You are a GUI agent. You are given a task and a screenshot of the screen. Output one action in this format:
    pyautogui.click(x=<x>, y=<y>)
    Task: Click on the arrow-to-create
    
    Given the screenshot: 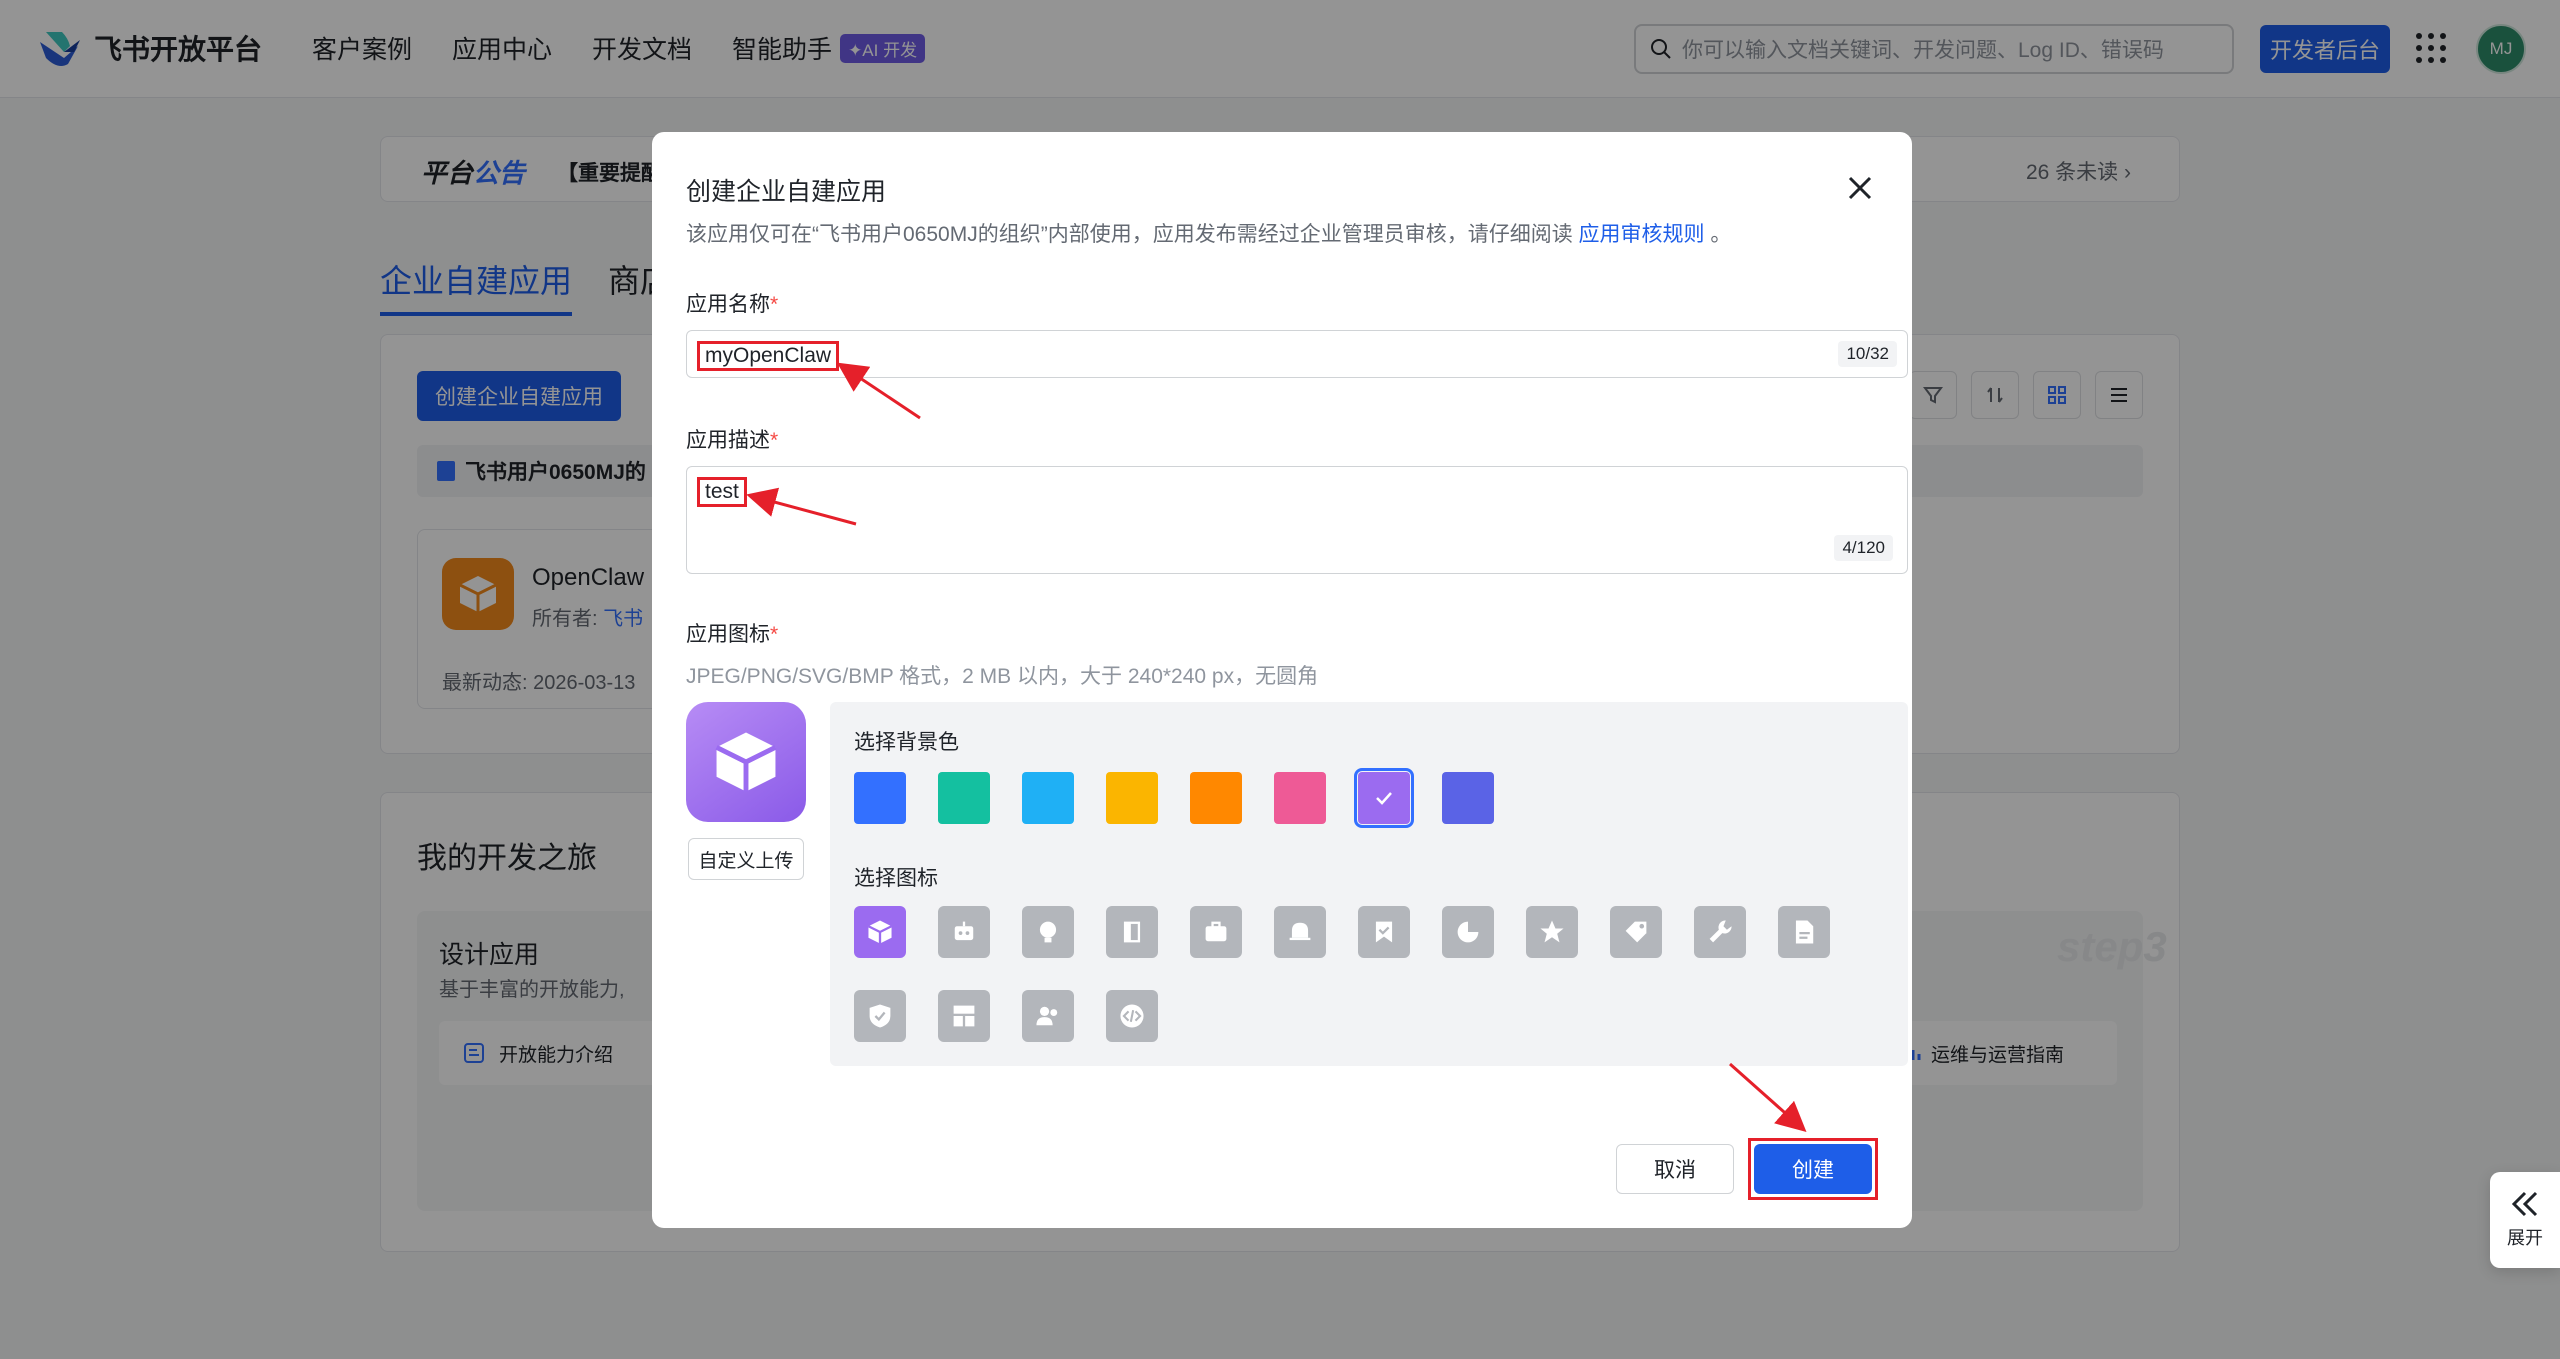 What is the action you would take?
    pyautogui.click(x=1768, y=1097)
    